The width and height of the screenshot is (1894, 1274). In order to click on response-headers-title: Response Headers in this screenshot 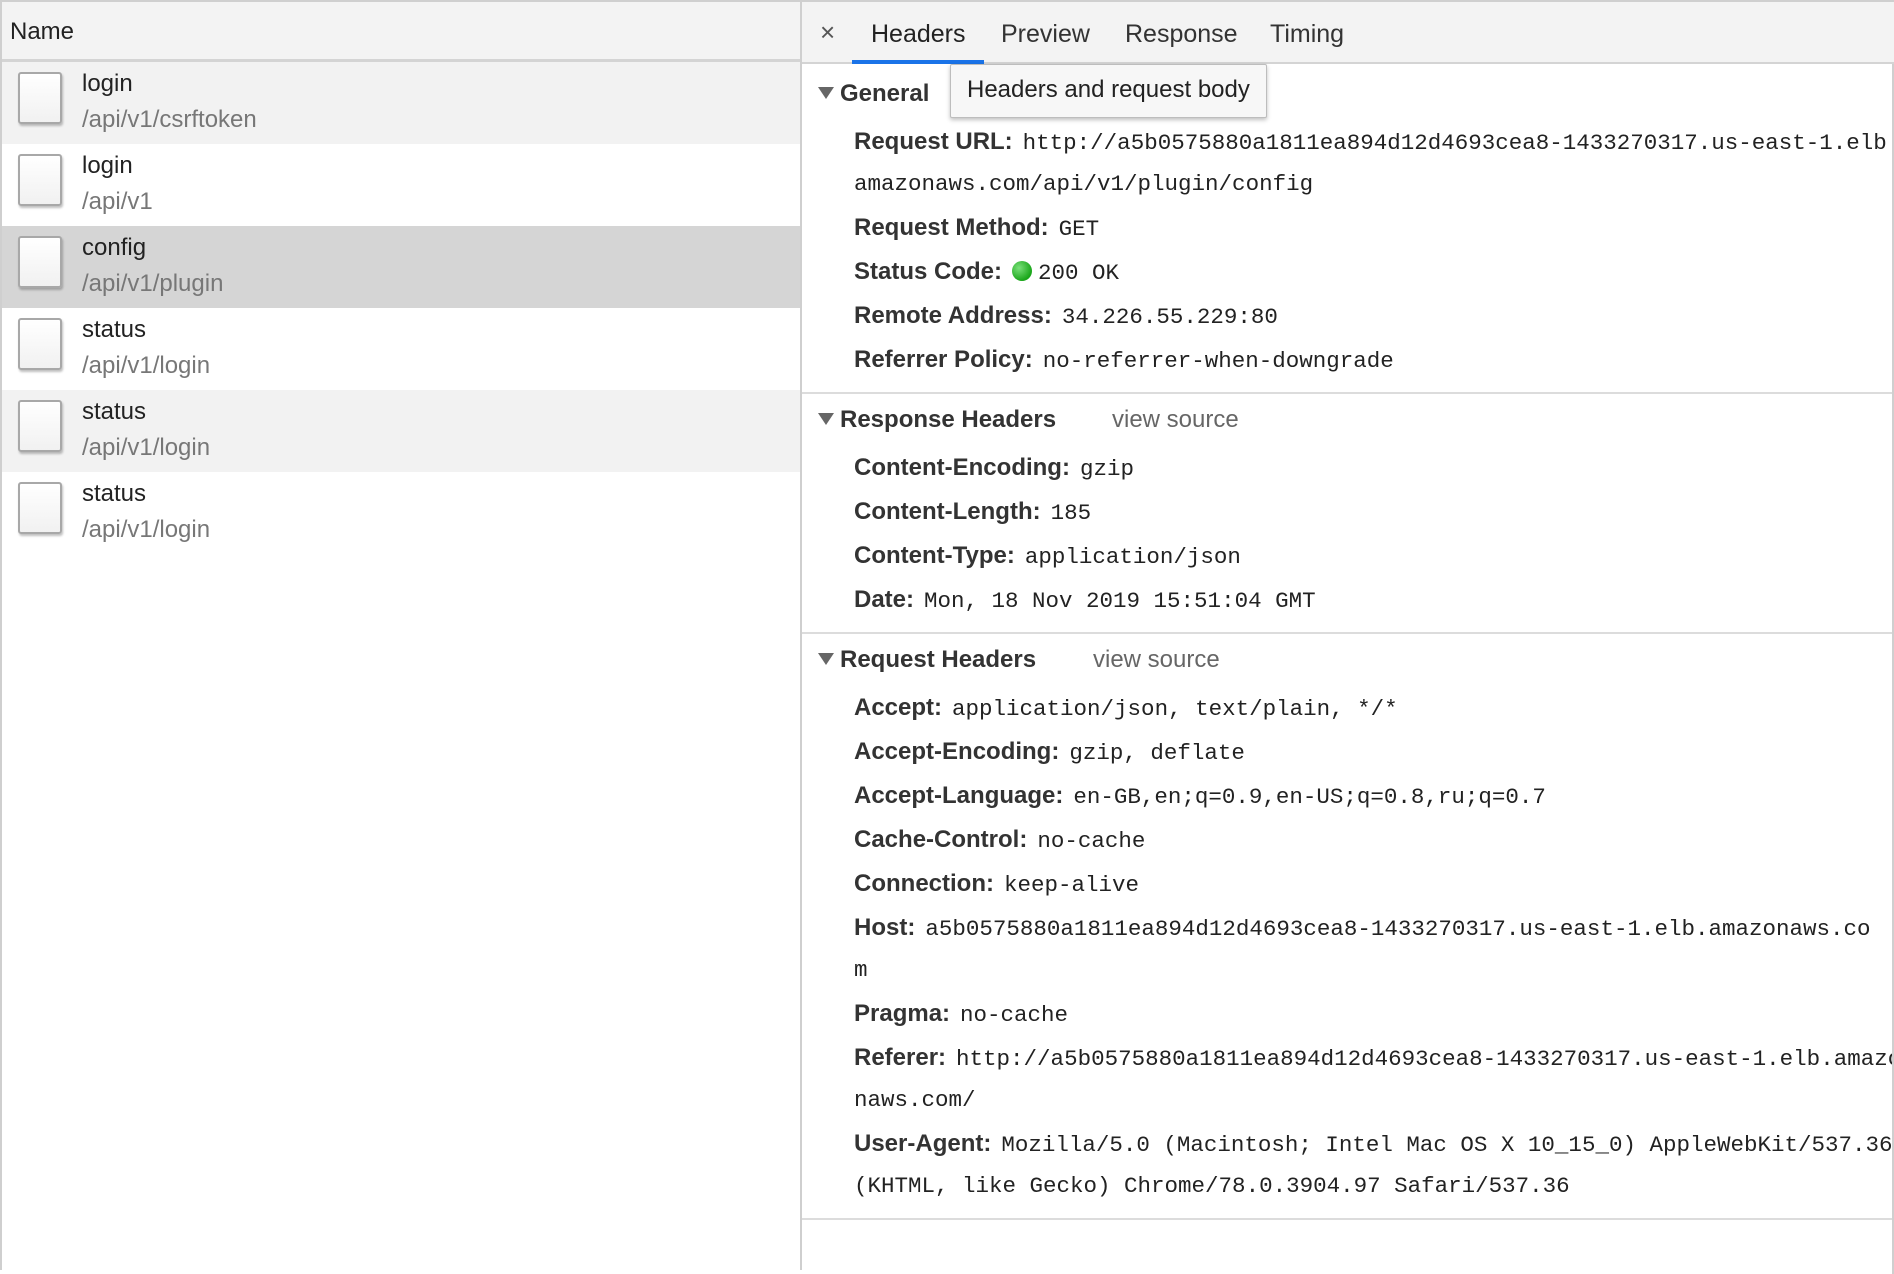, I will do `click(948, 419)`.